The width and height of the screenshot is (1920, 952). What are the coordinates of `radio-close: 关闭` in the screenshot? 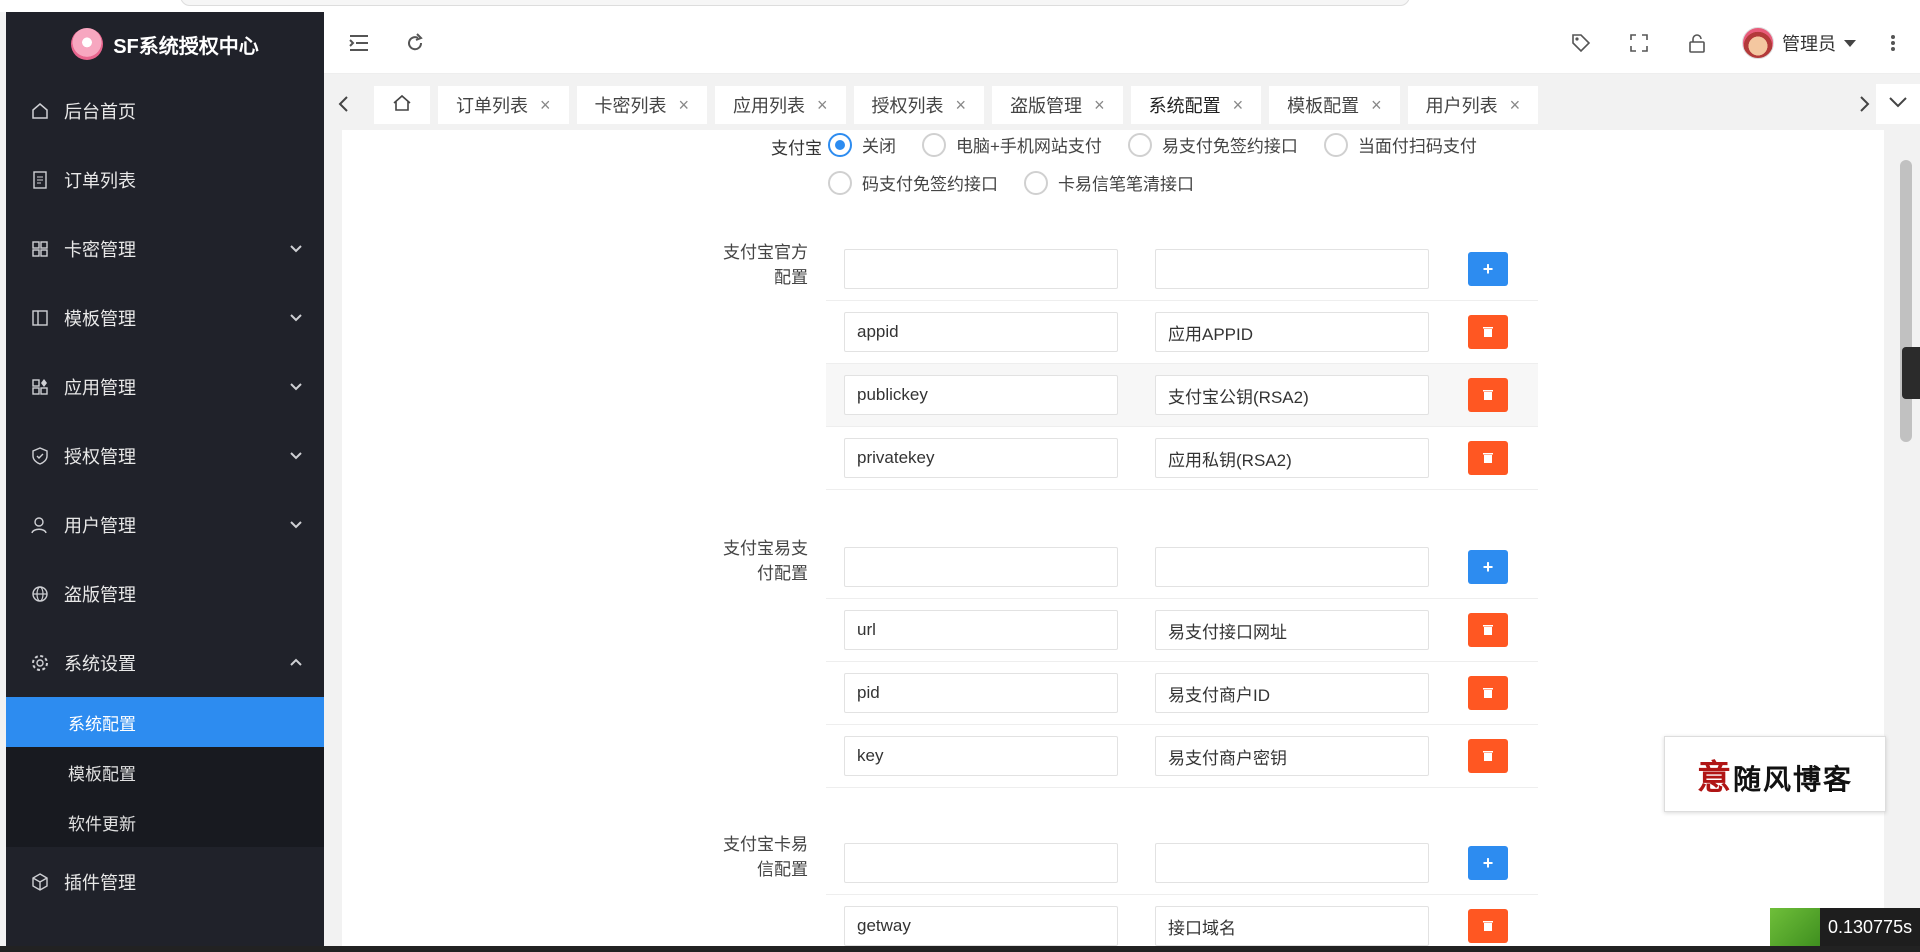 It's located at (862, 144).